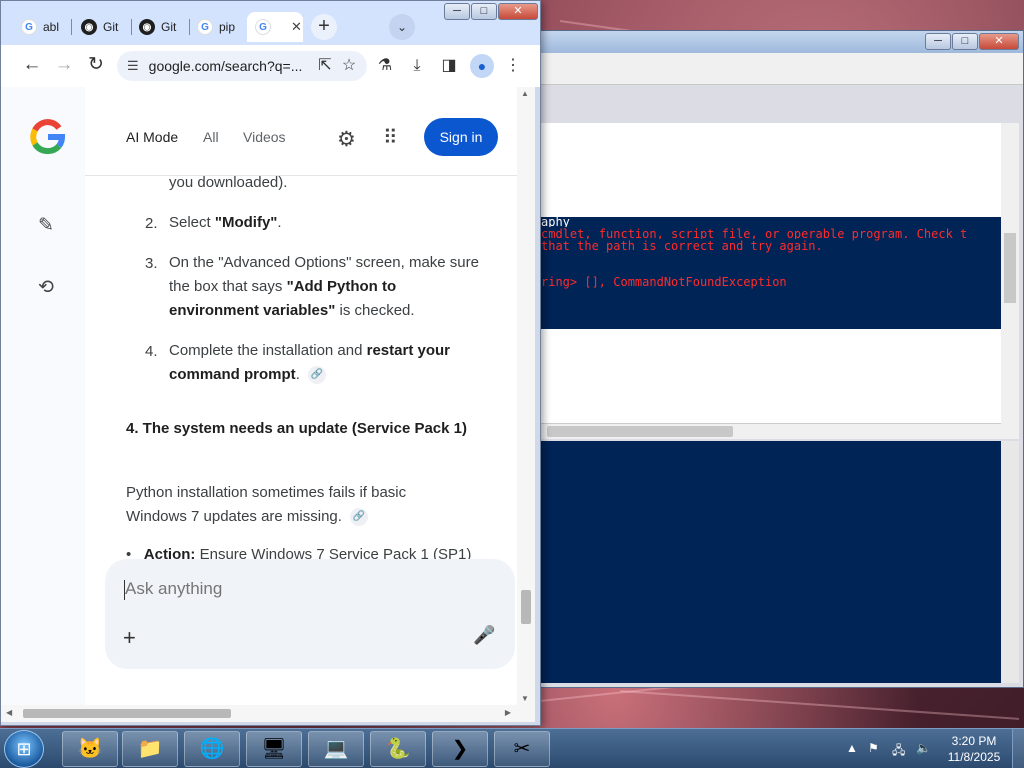 This screenshot has width=1024, height=768. Describe the element at coordinates (780, 42) in the screenshot. I see `console-titlebar: ─ □ ✕` at that location.